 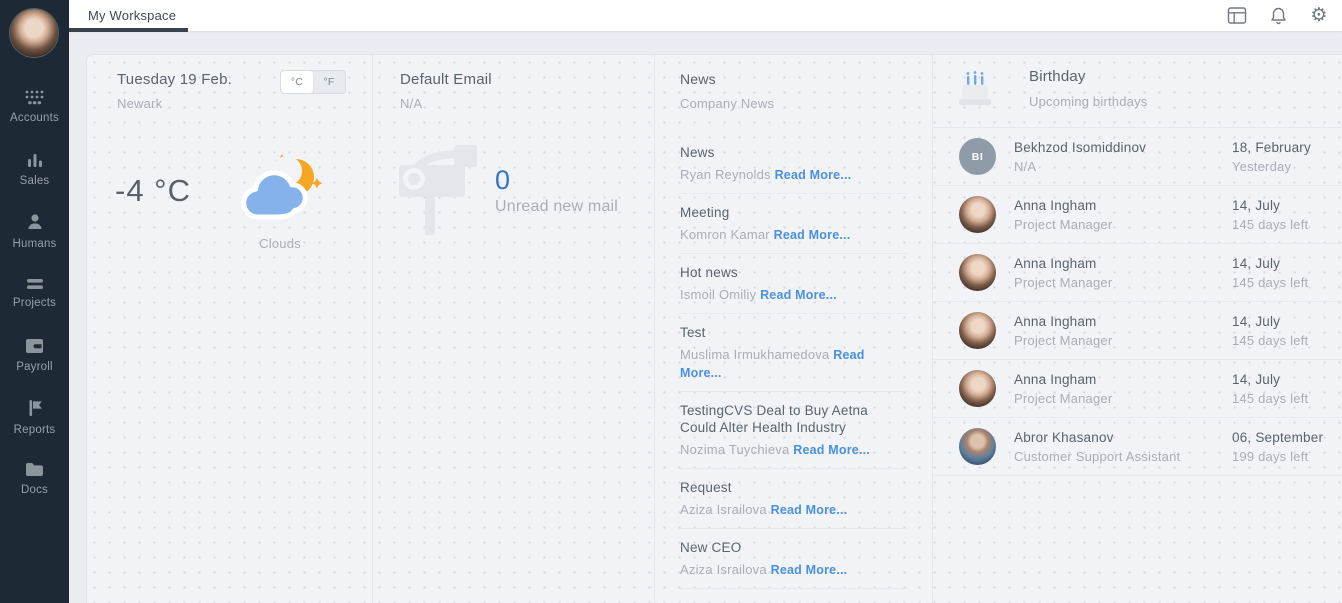 I want to click on fahrenheit-button: °F, so click(x=329, y=82).